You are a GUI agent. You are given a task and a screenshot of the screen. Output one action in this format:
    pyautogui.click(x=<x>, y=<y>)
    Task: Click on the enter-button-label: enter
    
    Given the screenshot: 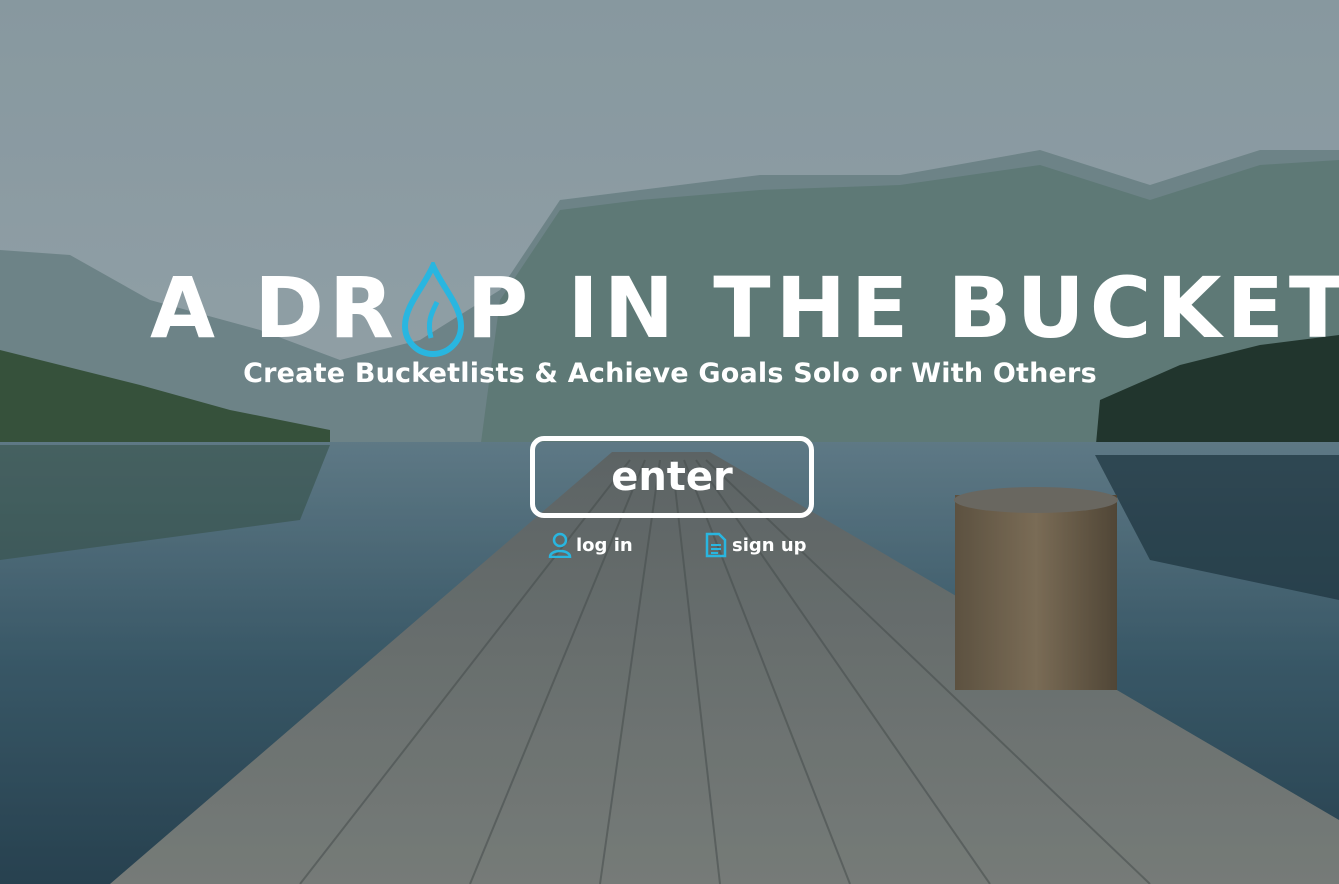 What is the action you would take?
    pyautogui.click(x=672, y=477)
    